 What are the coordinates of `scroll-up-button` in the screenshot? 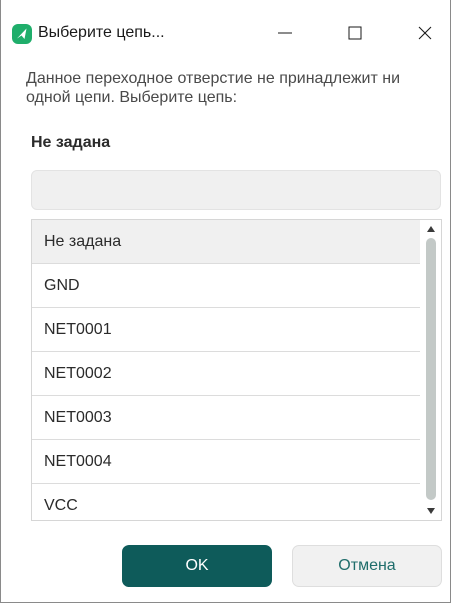 It's located at (431, 229).